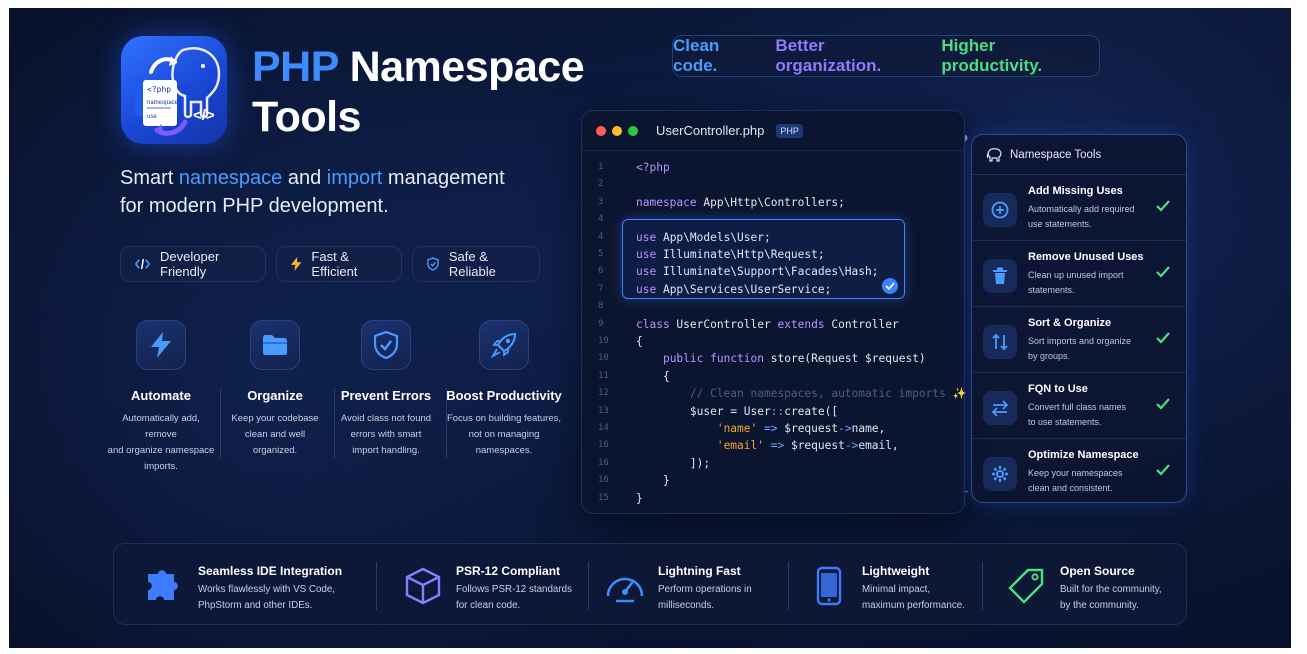 The height and width of the screenshot is (654, 1307). I want to click on line-number: 1, so click(601, 167).